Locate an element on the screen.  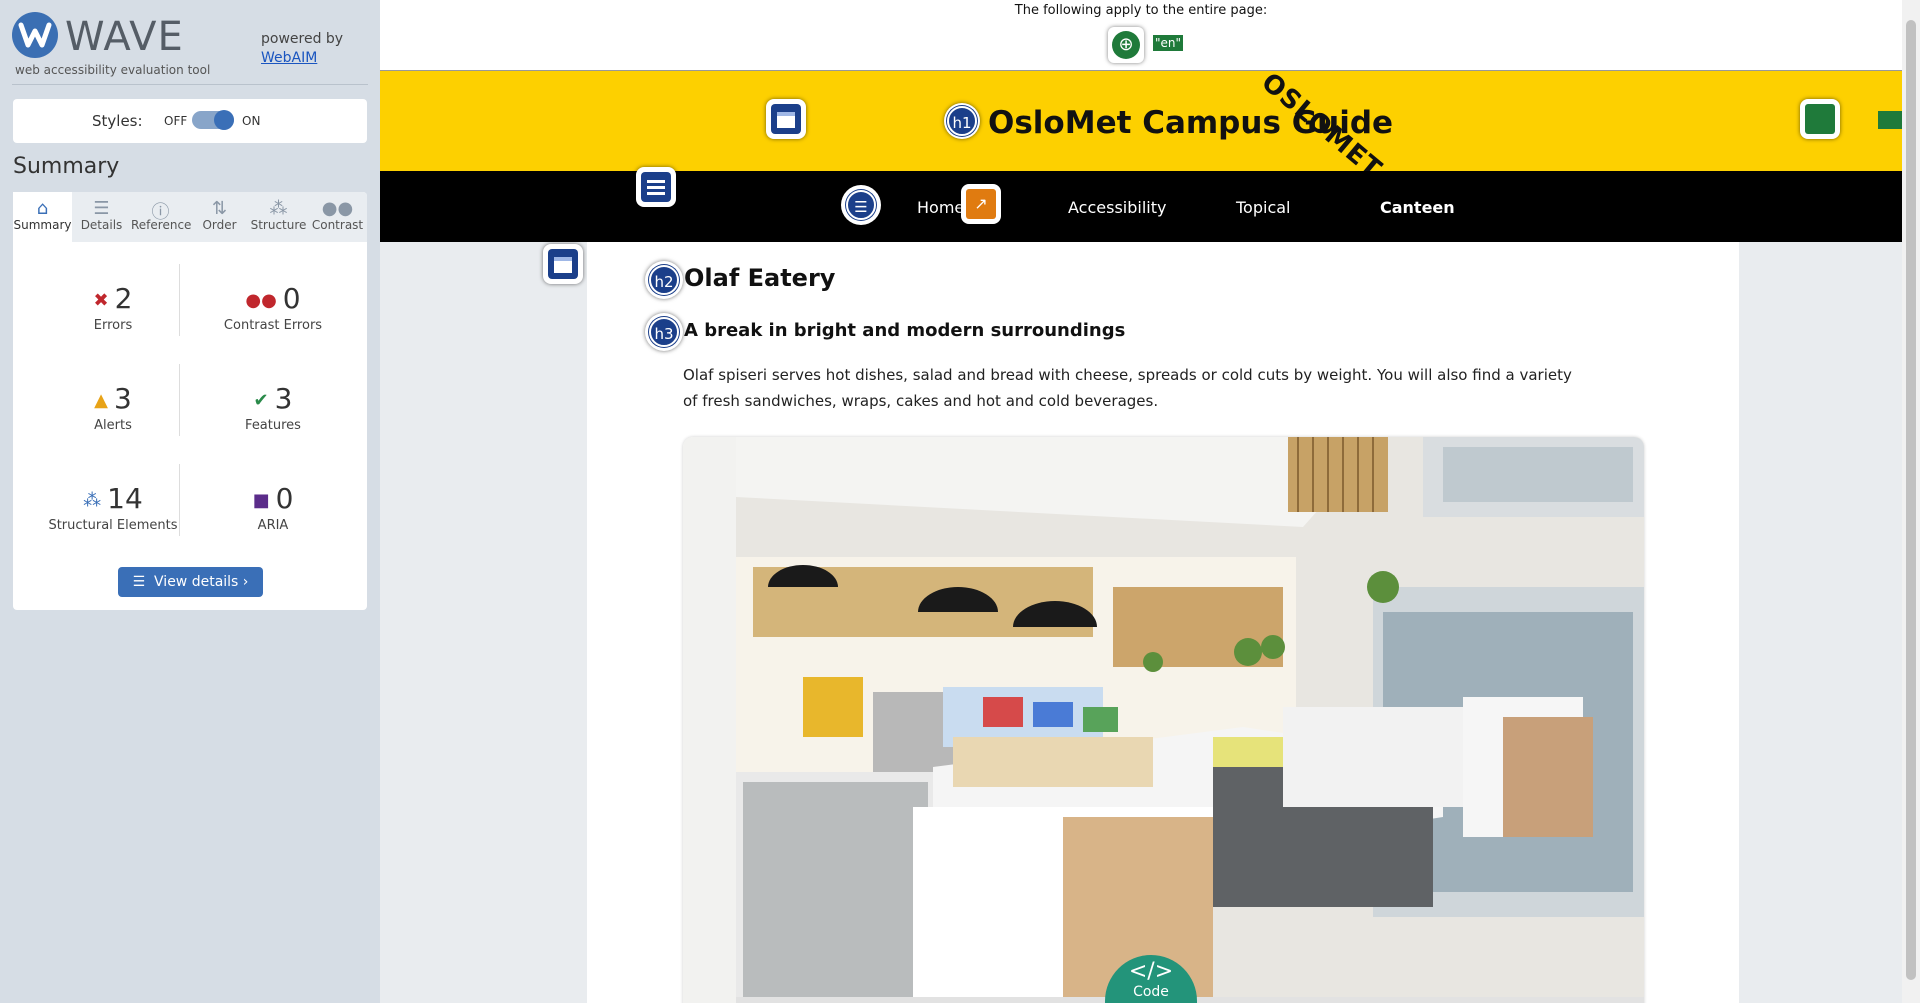
structural-count: 14 is located at coordinates (125, 498).